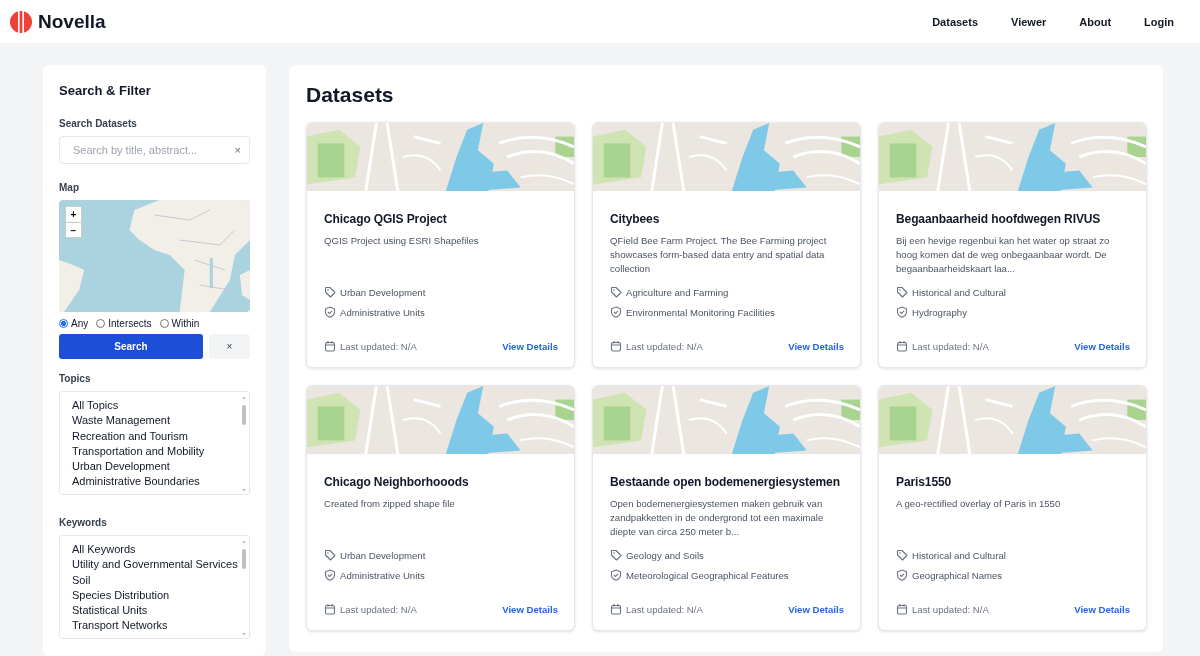 This screenshot has height=656, width=1200. What do you see at coordinates (72, 21) in the screenshot?
I see `brand-name: Novella` at bounding box center [72, 21].